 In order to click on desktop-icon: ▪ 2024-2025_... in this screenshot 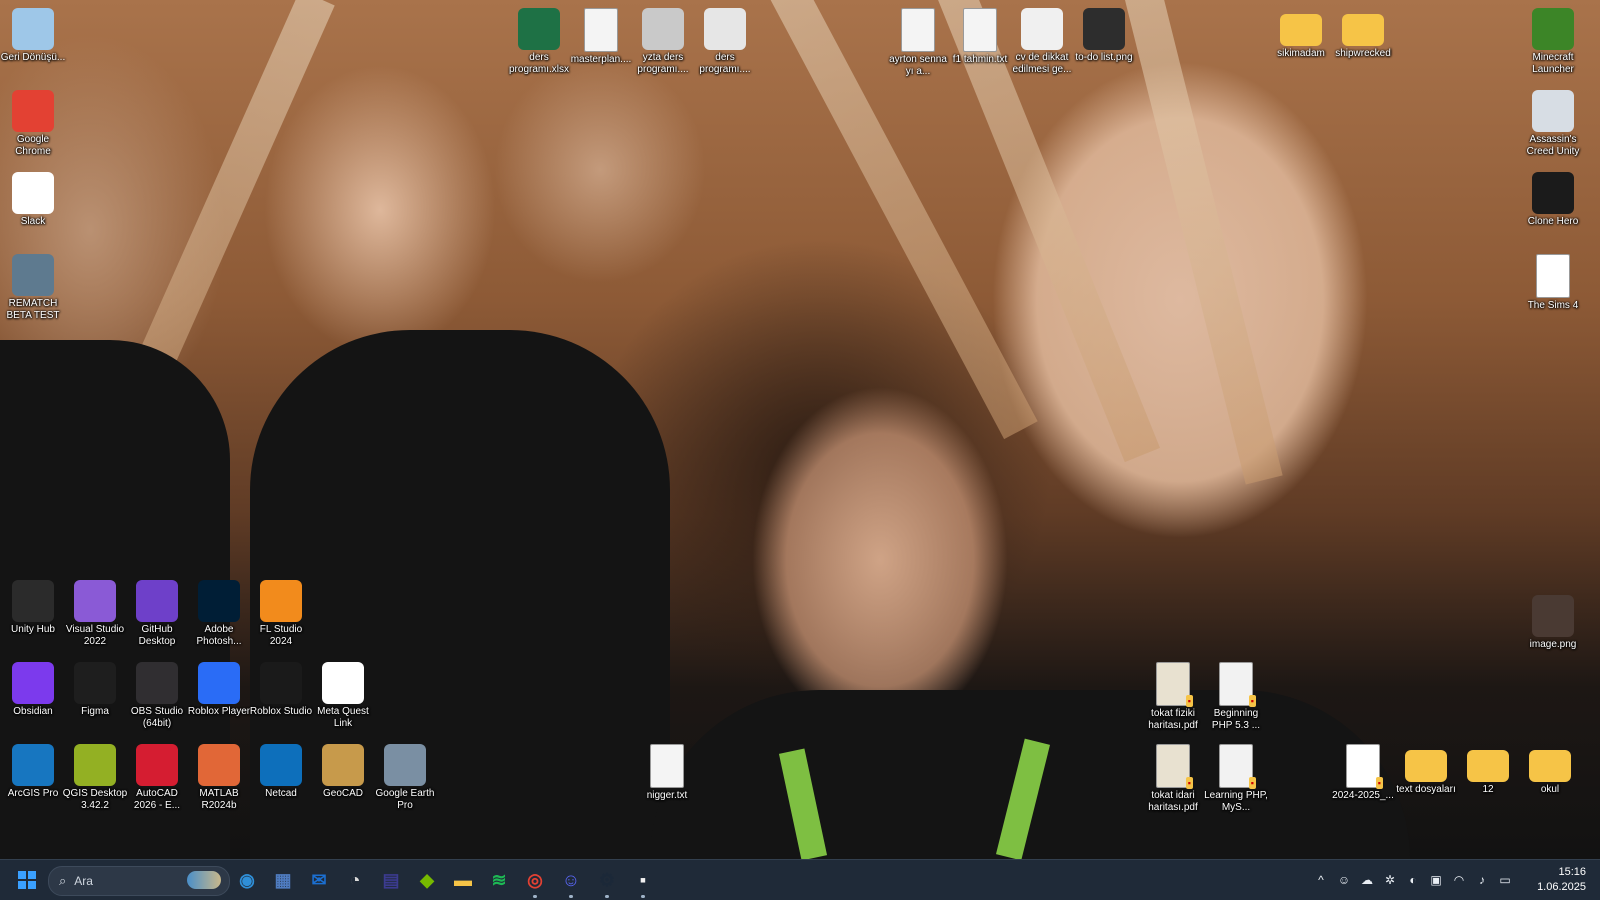, I will do `click(1363, 773)`.